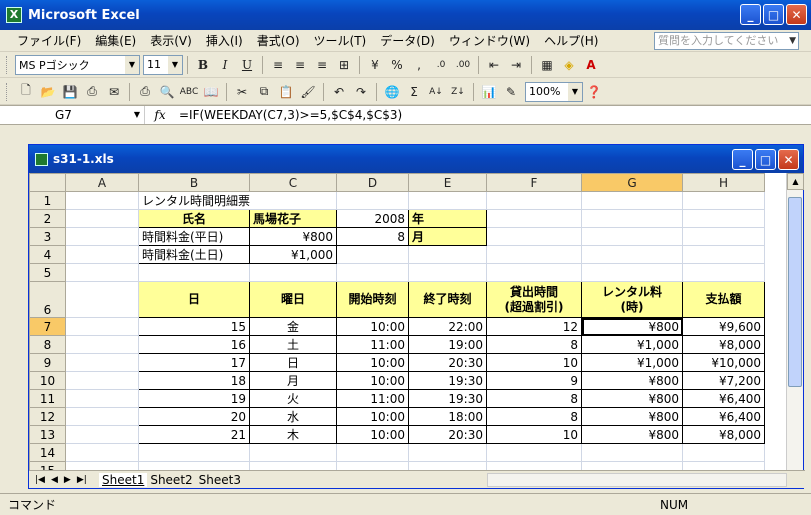  I want to click on end-cell: 19:30, so click(447, 380).